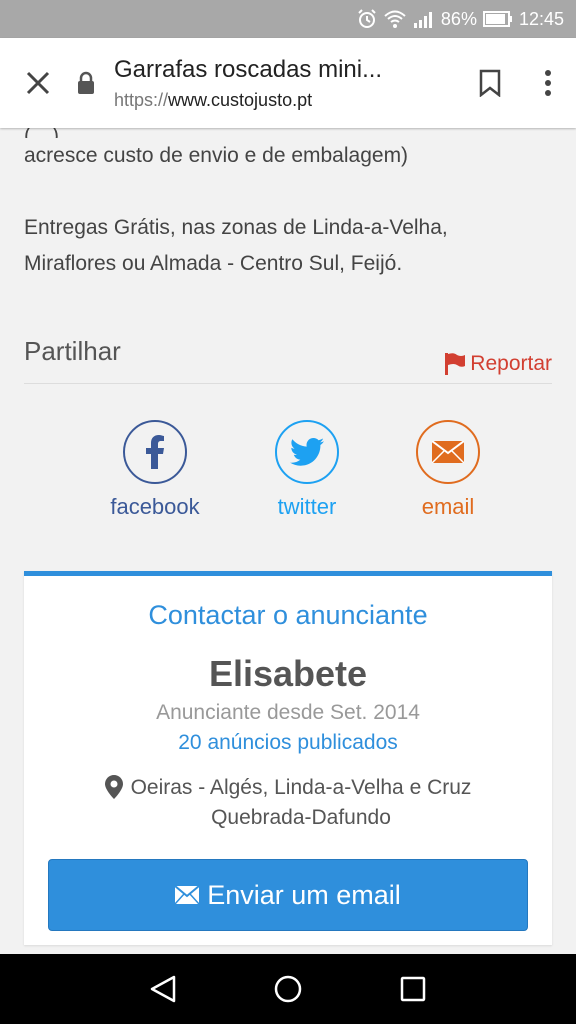  What do you see at coordinates (288, 743) in the screenshot?
I see `seller-ads-link: 20 anúncios publicados` at bounding box center [288, 743].